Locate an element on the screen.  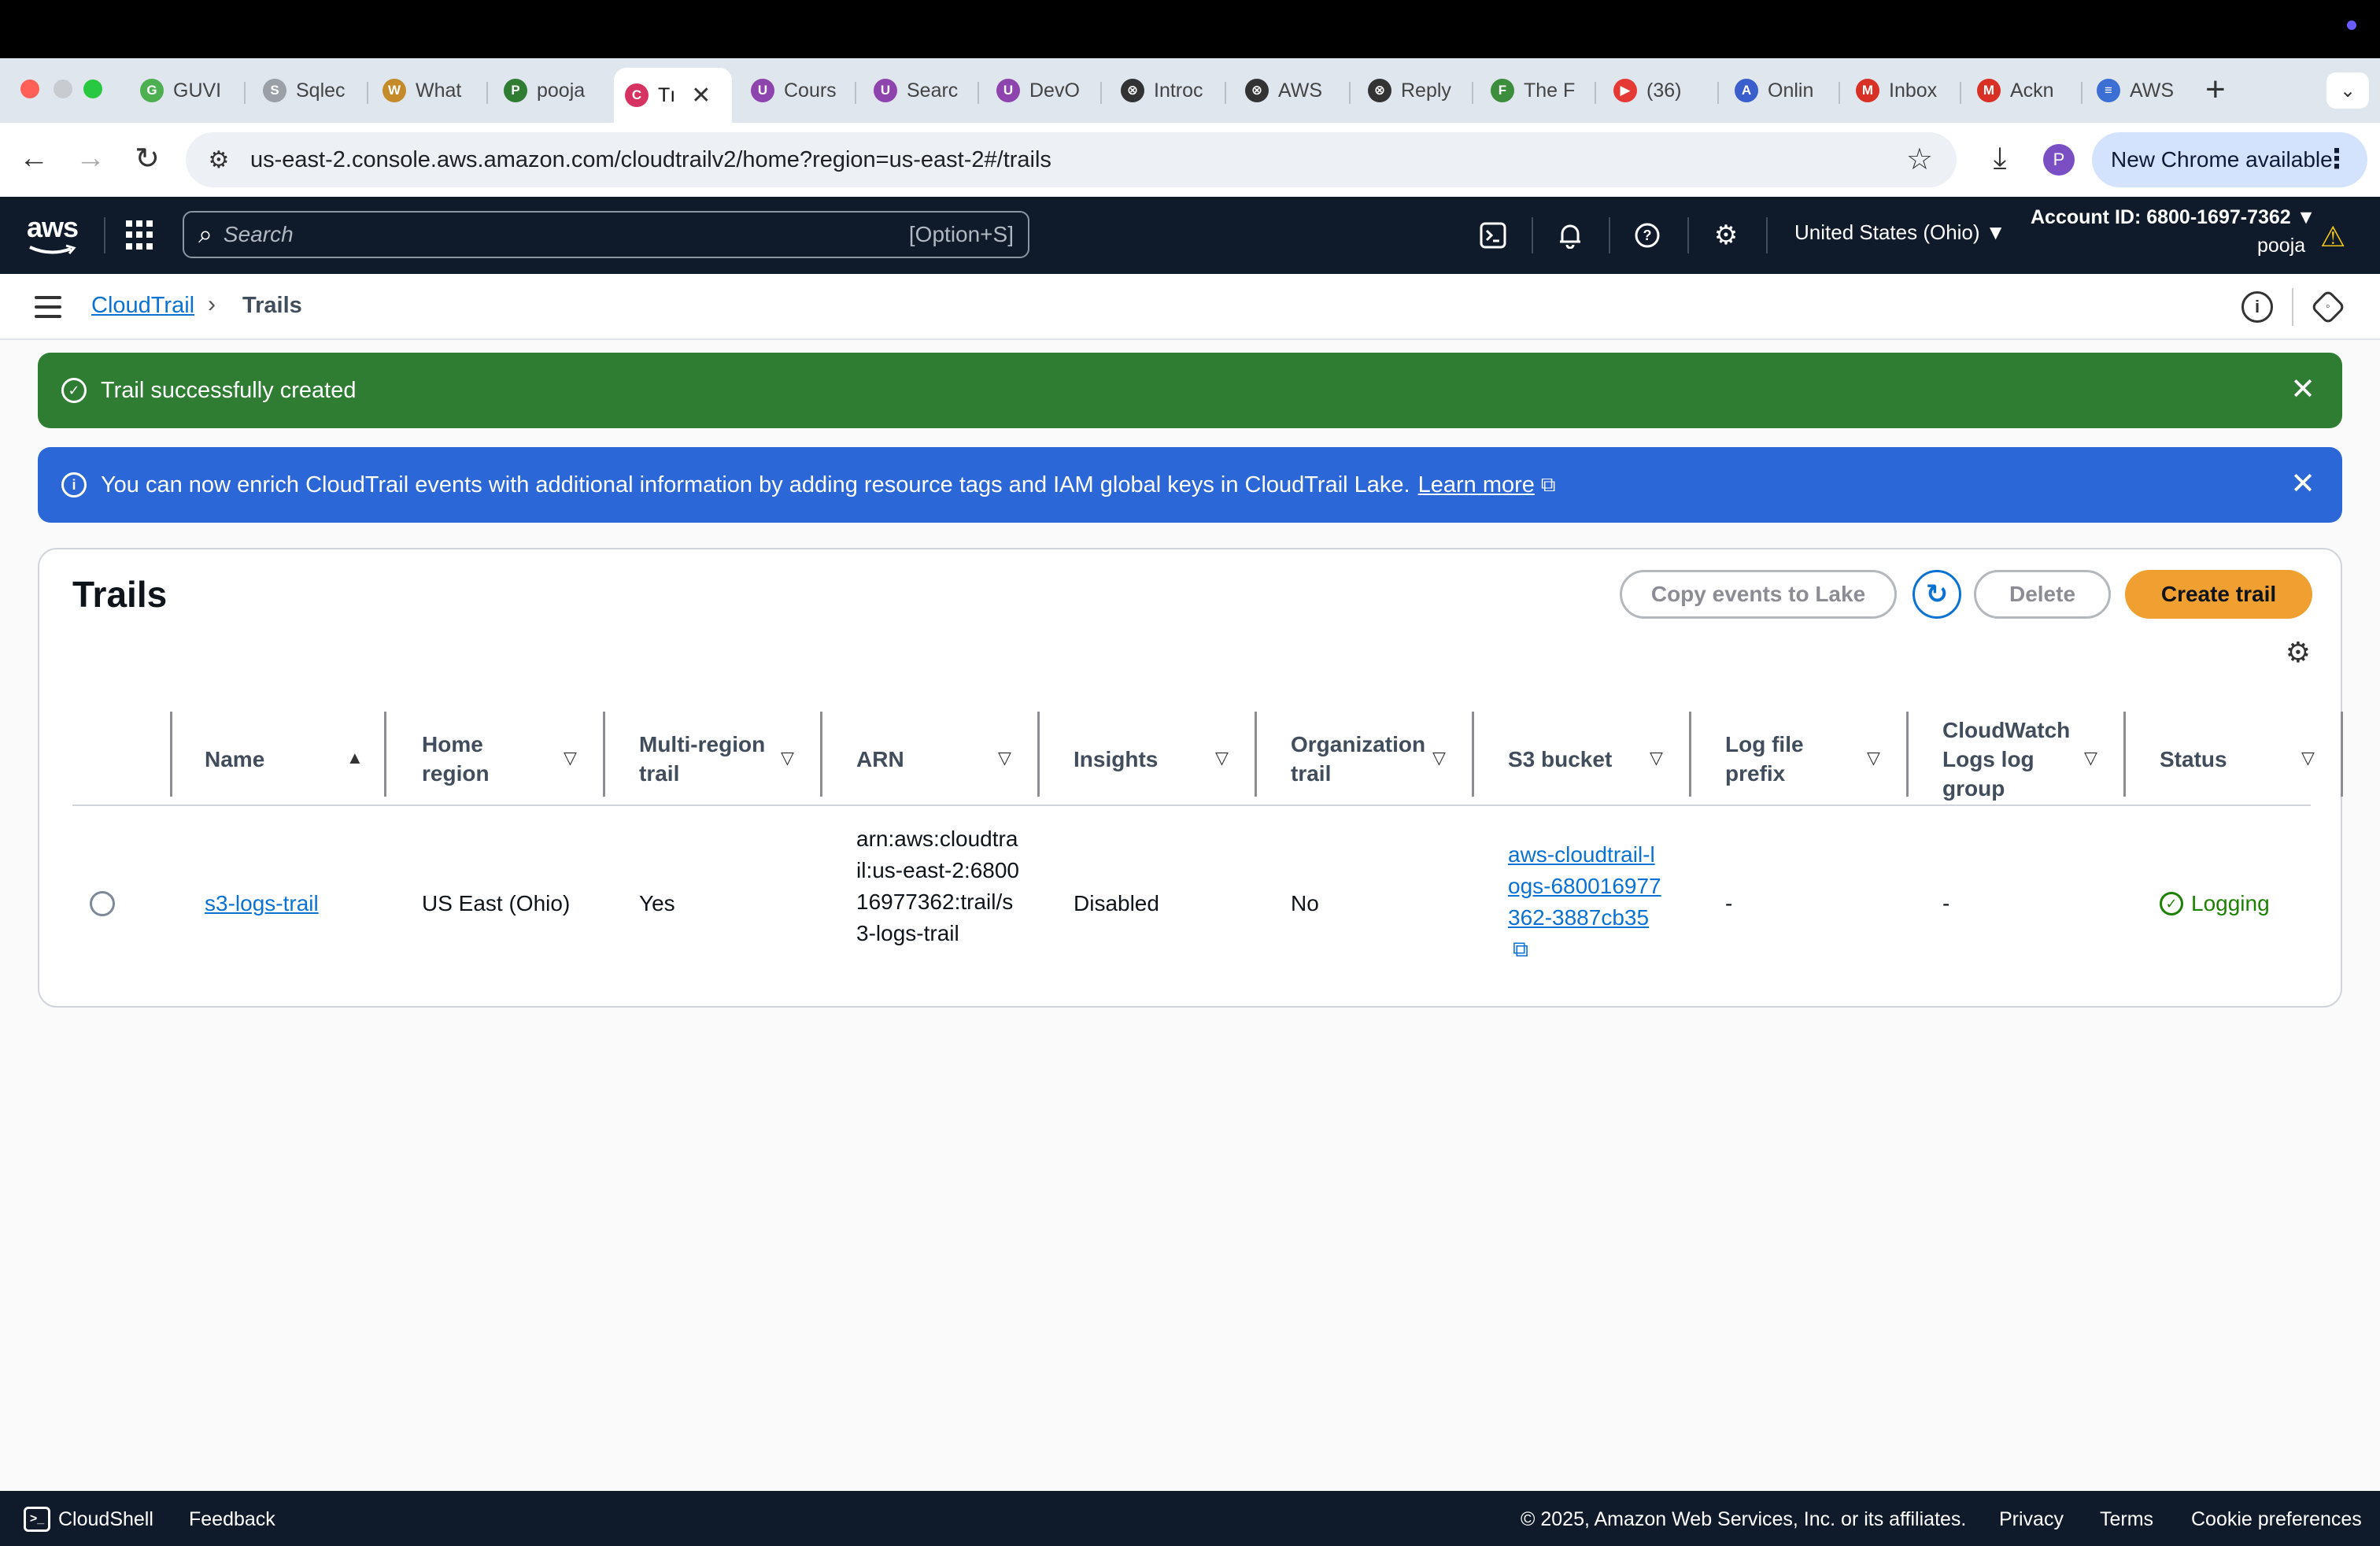
column-header-name: Name is located at coordinates (271, 759).